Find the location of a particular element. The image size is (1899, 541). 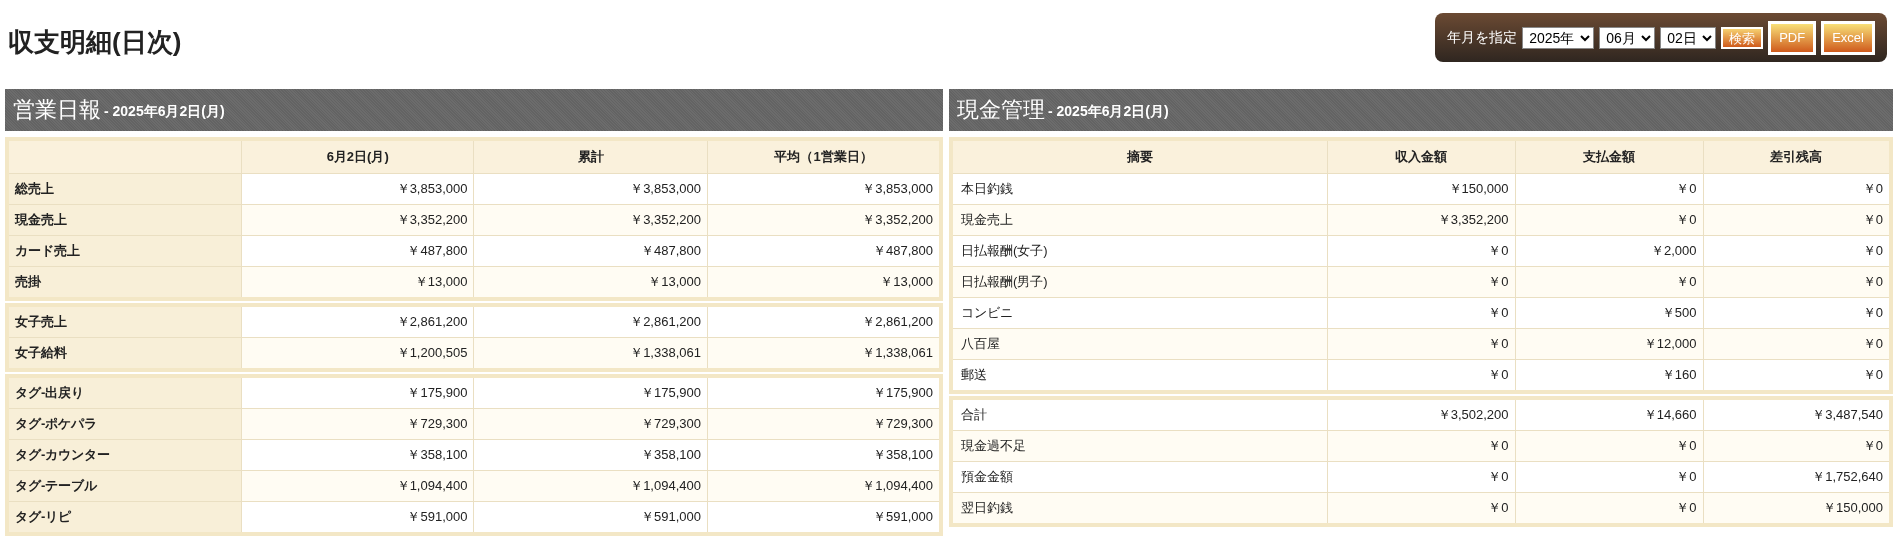

row-label: コンビニ is located at coordinates (1139, 313).